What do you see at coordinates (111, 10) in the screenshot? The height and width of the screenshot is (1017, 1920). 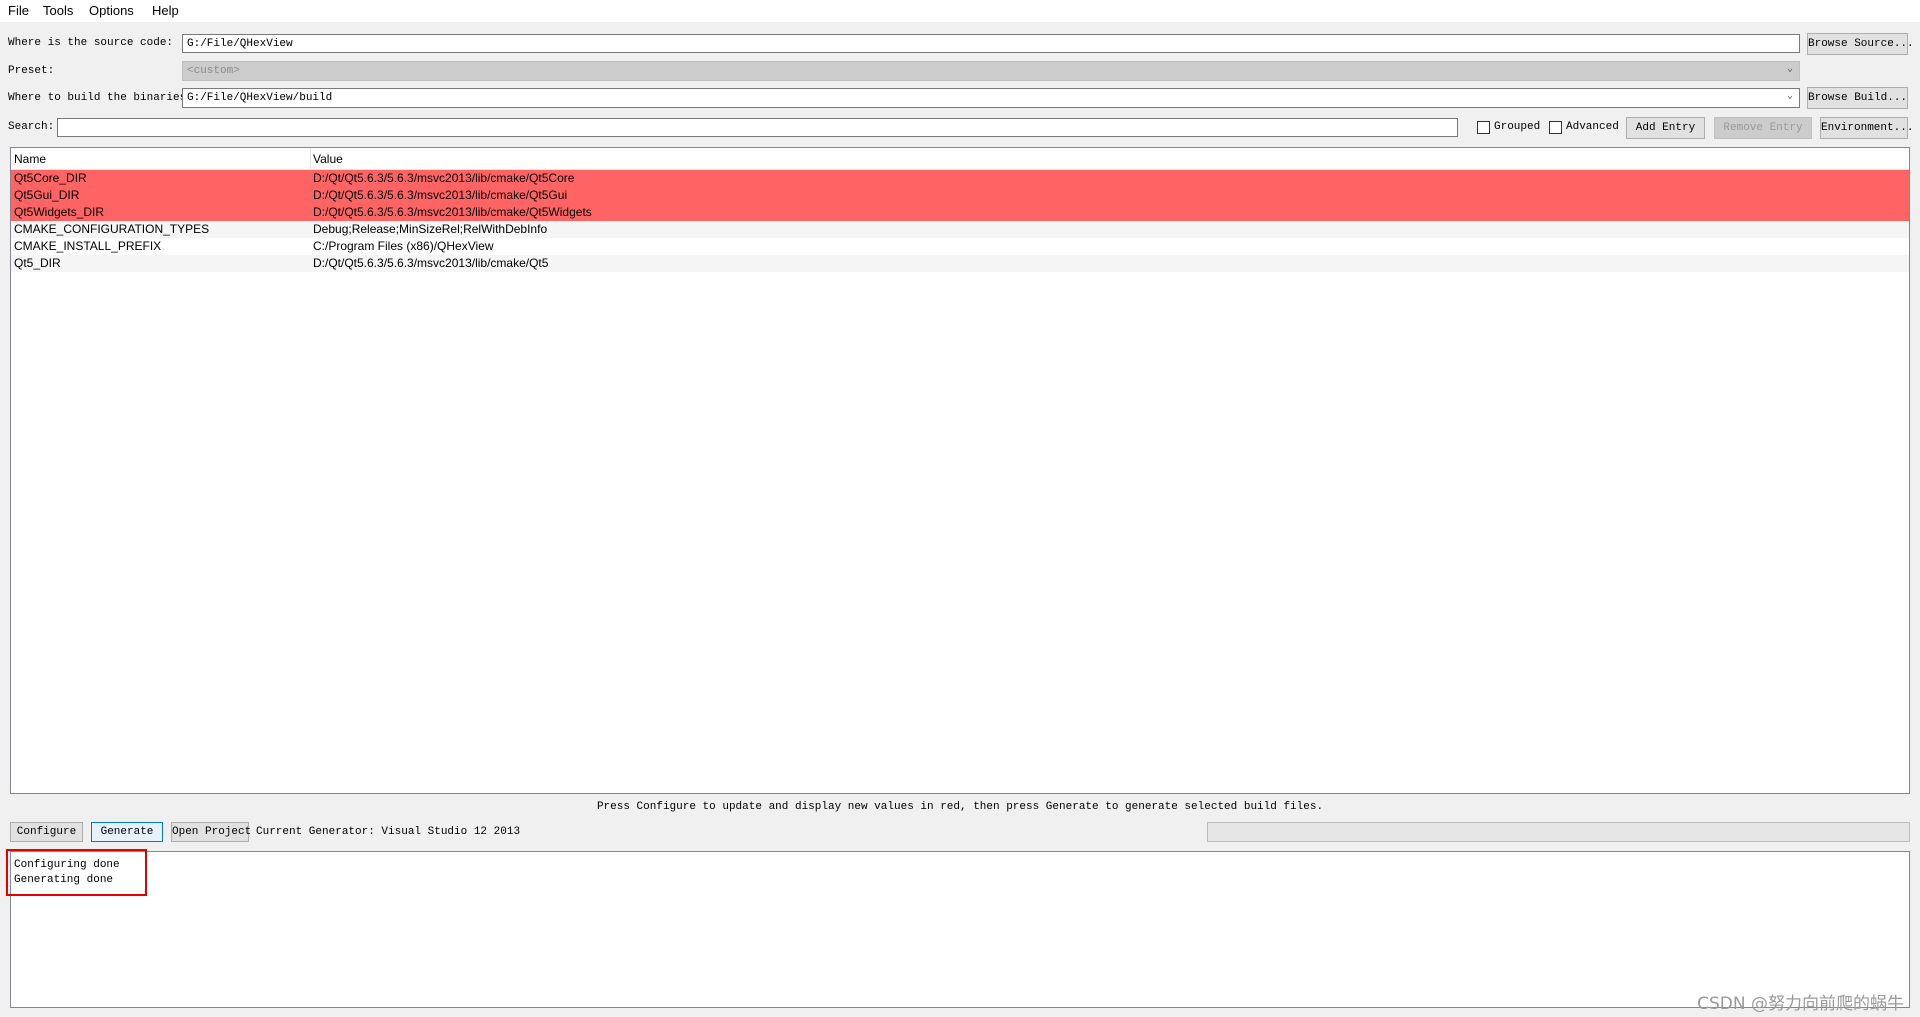 I see `menu-options: Options` at bounding box center [111, 10].